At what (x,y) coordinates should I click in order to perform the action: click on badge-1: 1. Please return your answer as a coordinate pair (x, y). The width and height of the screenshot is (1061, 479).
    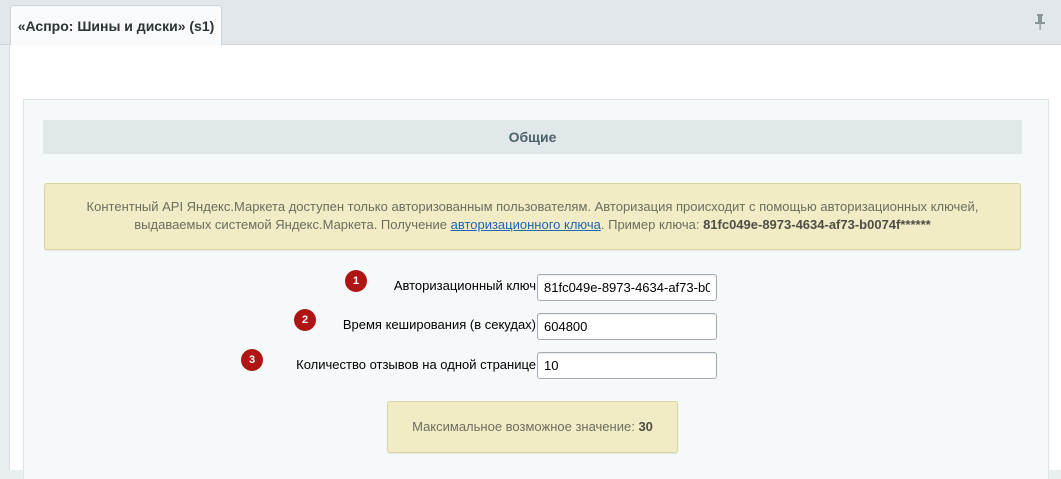
    Looking at the image, I should click on (356, 281).